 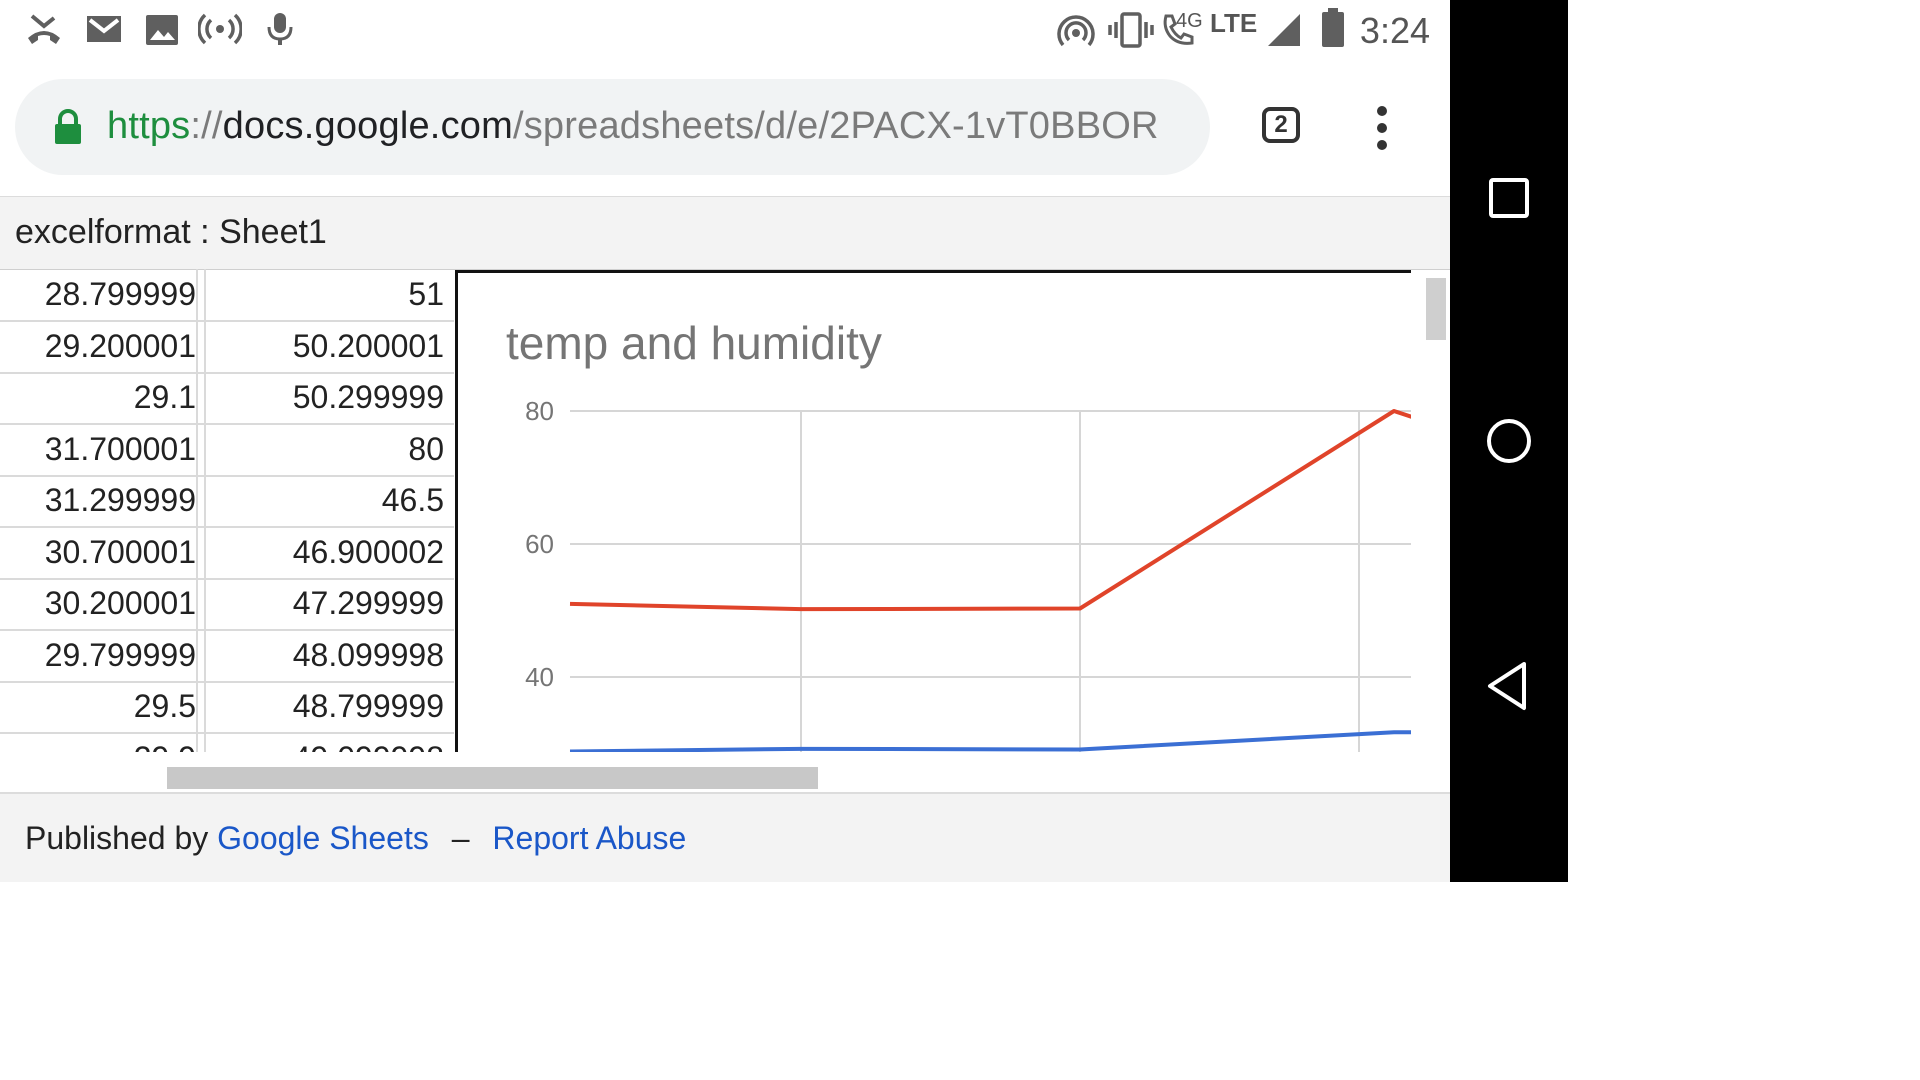 I want to click on cell-col-a: 29.799999, so click(x=99, y=655).